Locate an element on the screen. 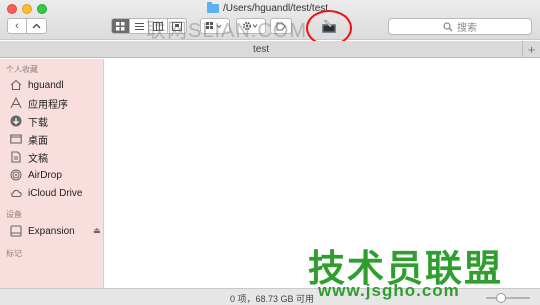 The width and height of the screenshot is (540, 305). sidebar-item-hguandl: hguandl is located at coordinates (37, 85).